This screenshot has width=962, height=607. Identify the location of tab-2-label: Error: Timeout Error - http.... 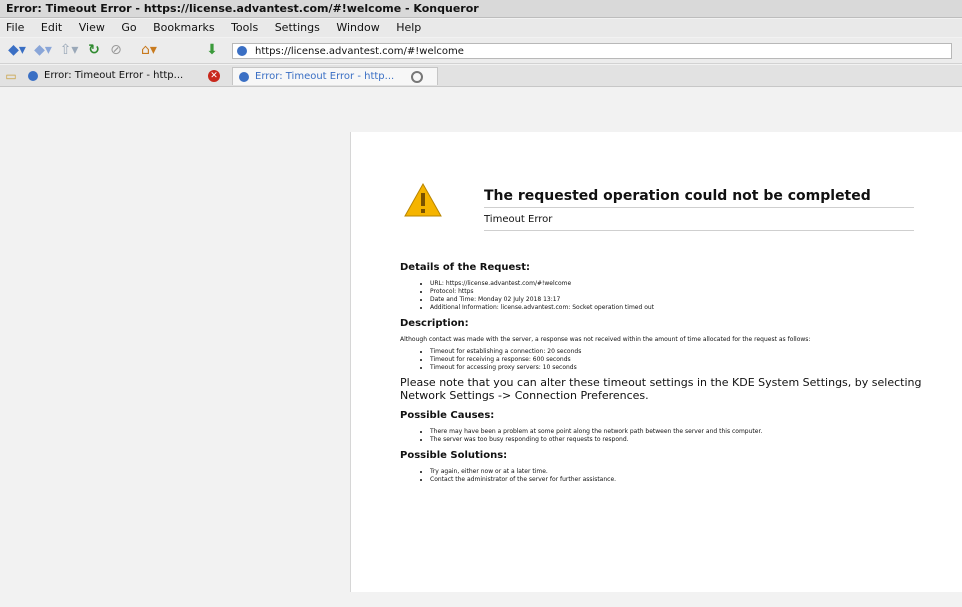
(325, 76).